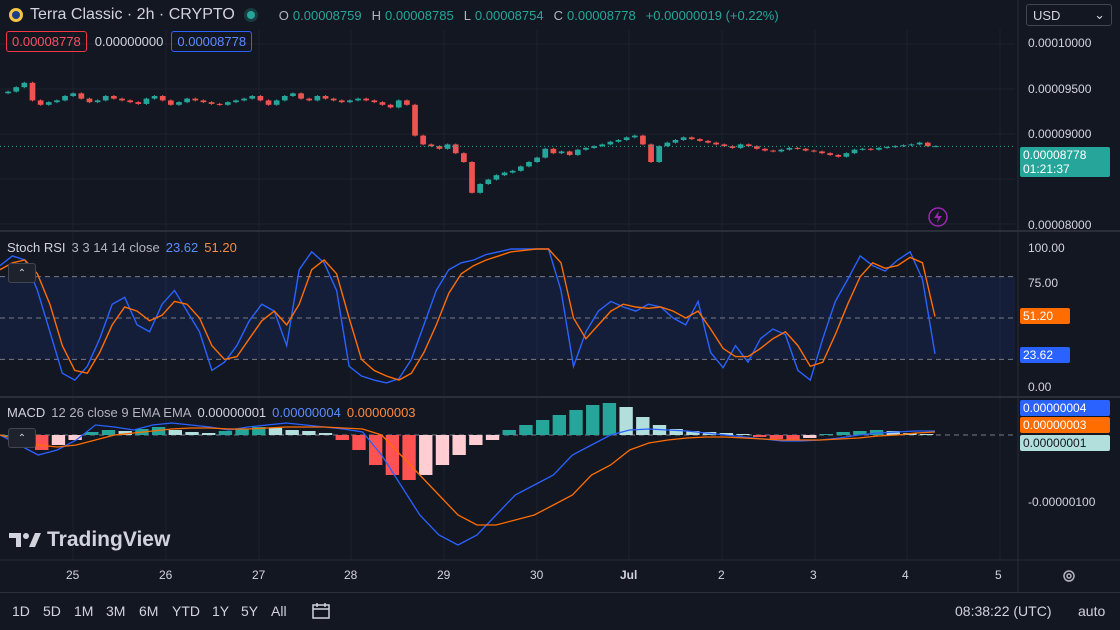 The width and height of the screenshot is (1120, 630). What do you see at coordinates (115, 247) in the screenshot?
I see `stoch-rsi-params: 3 3 14 14 close` at bounding box center [115, 247].